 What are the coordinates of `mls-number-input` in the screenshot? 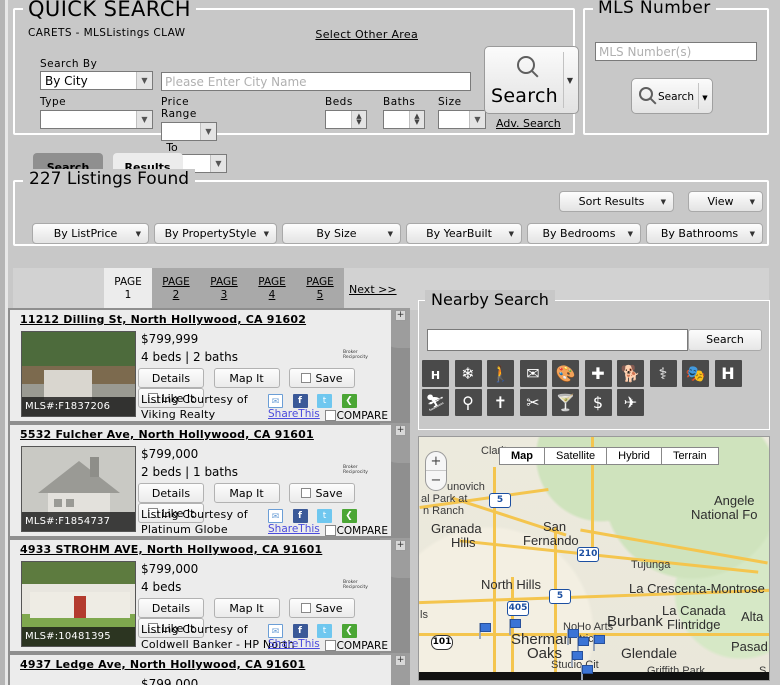 It's located at (676, 51).